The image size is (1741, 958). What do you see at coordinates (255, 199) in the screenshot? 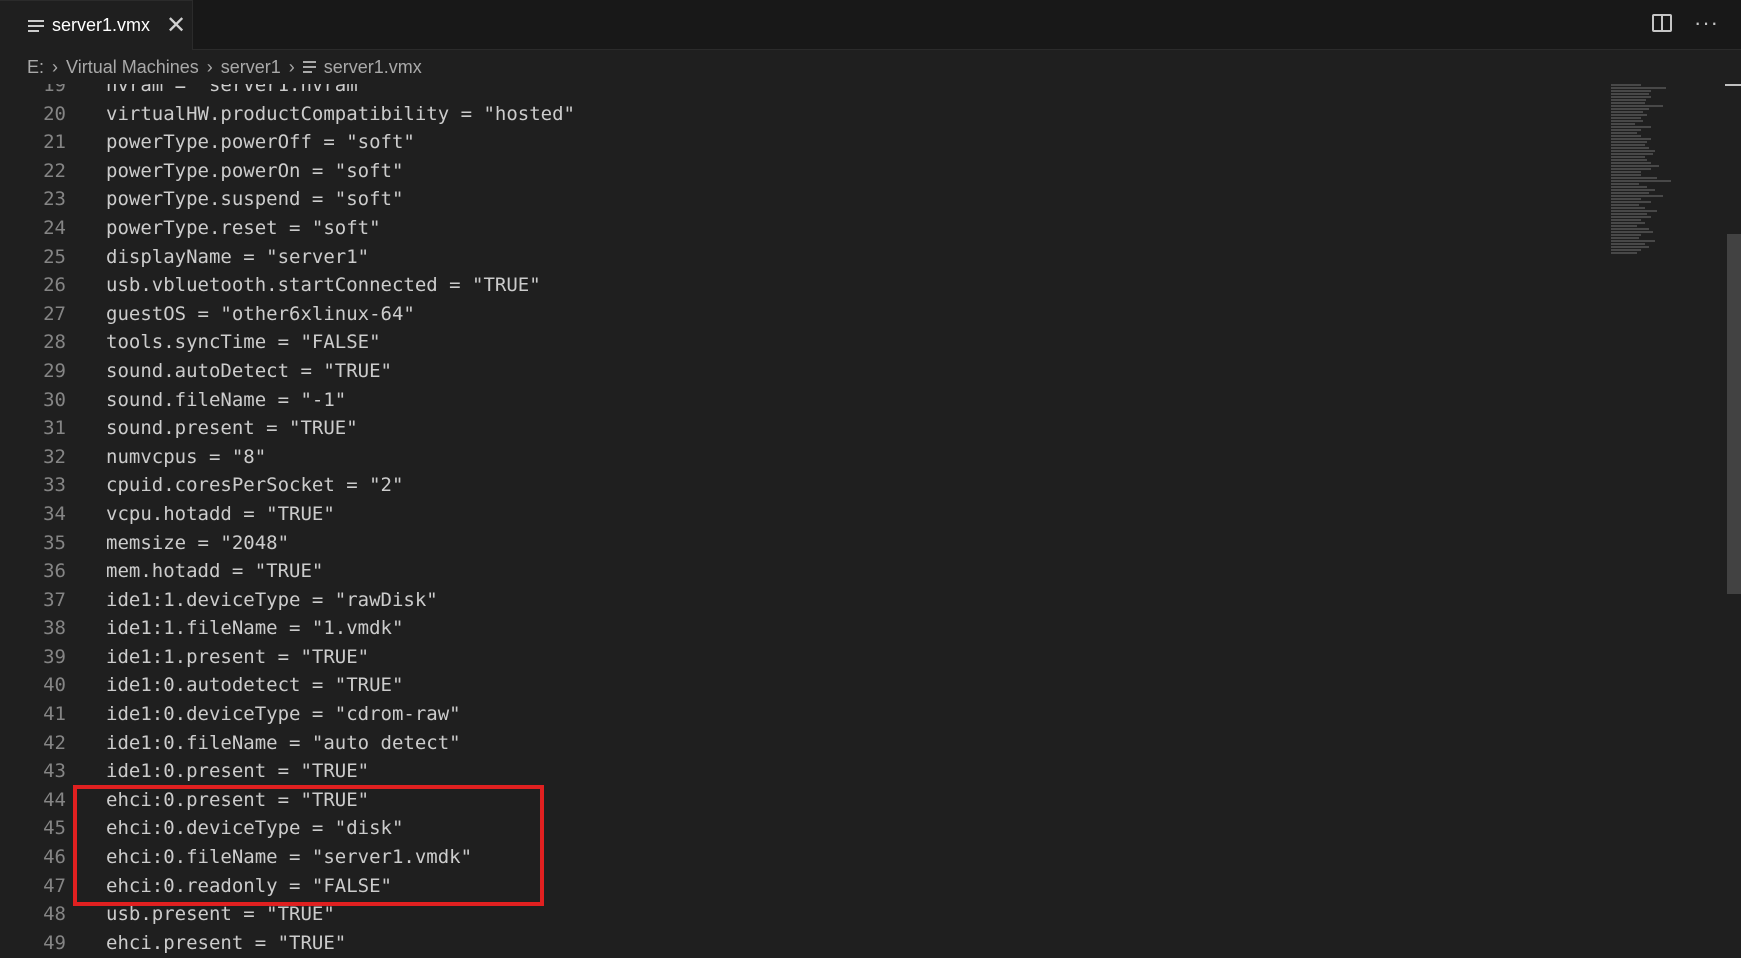
I see `line-text: powerType.suspend = "soft"` at bounding box center [255, 199].